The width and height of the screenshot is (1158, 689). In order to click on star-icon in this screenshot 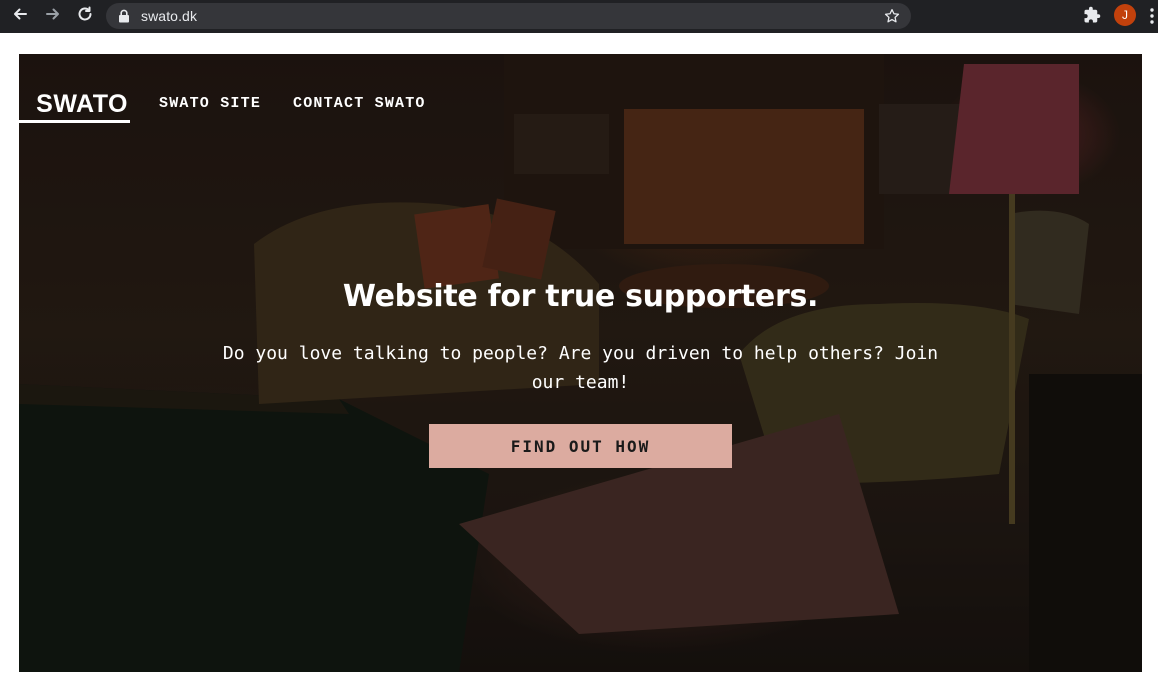, I will do `click(892, 18)`.